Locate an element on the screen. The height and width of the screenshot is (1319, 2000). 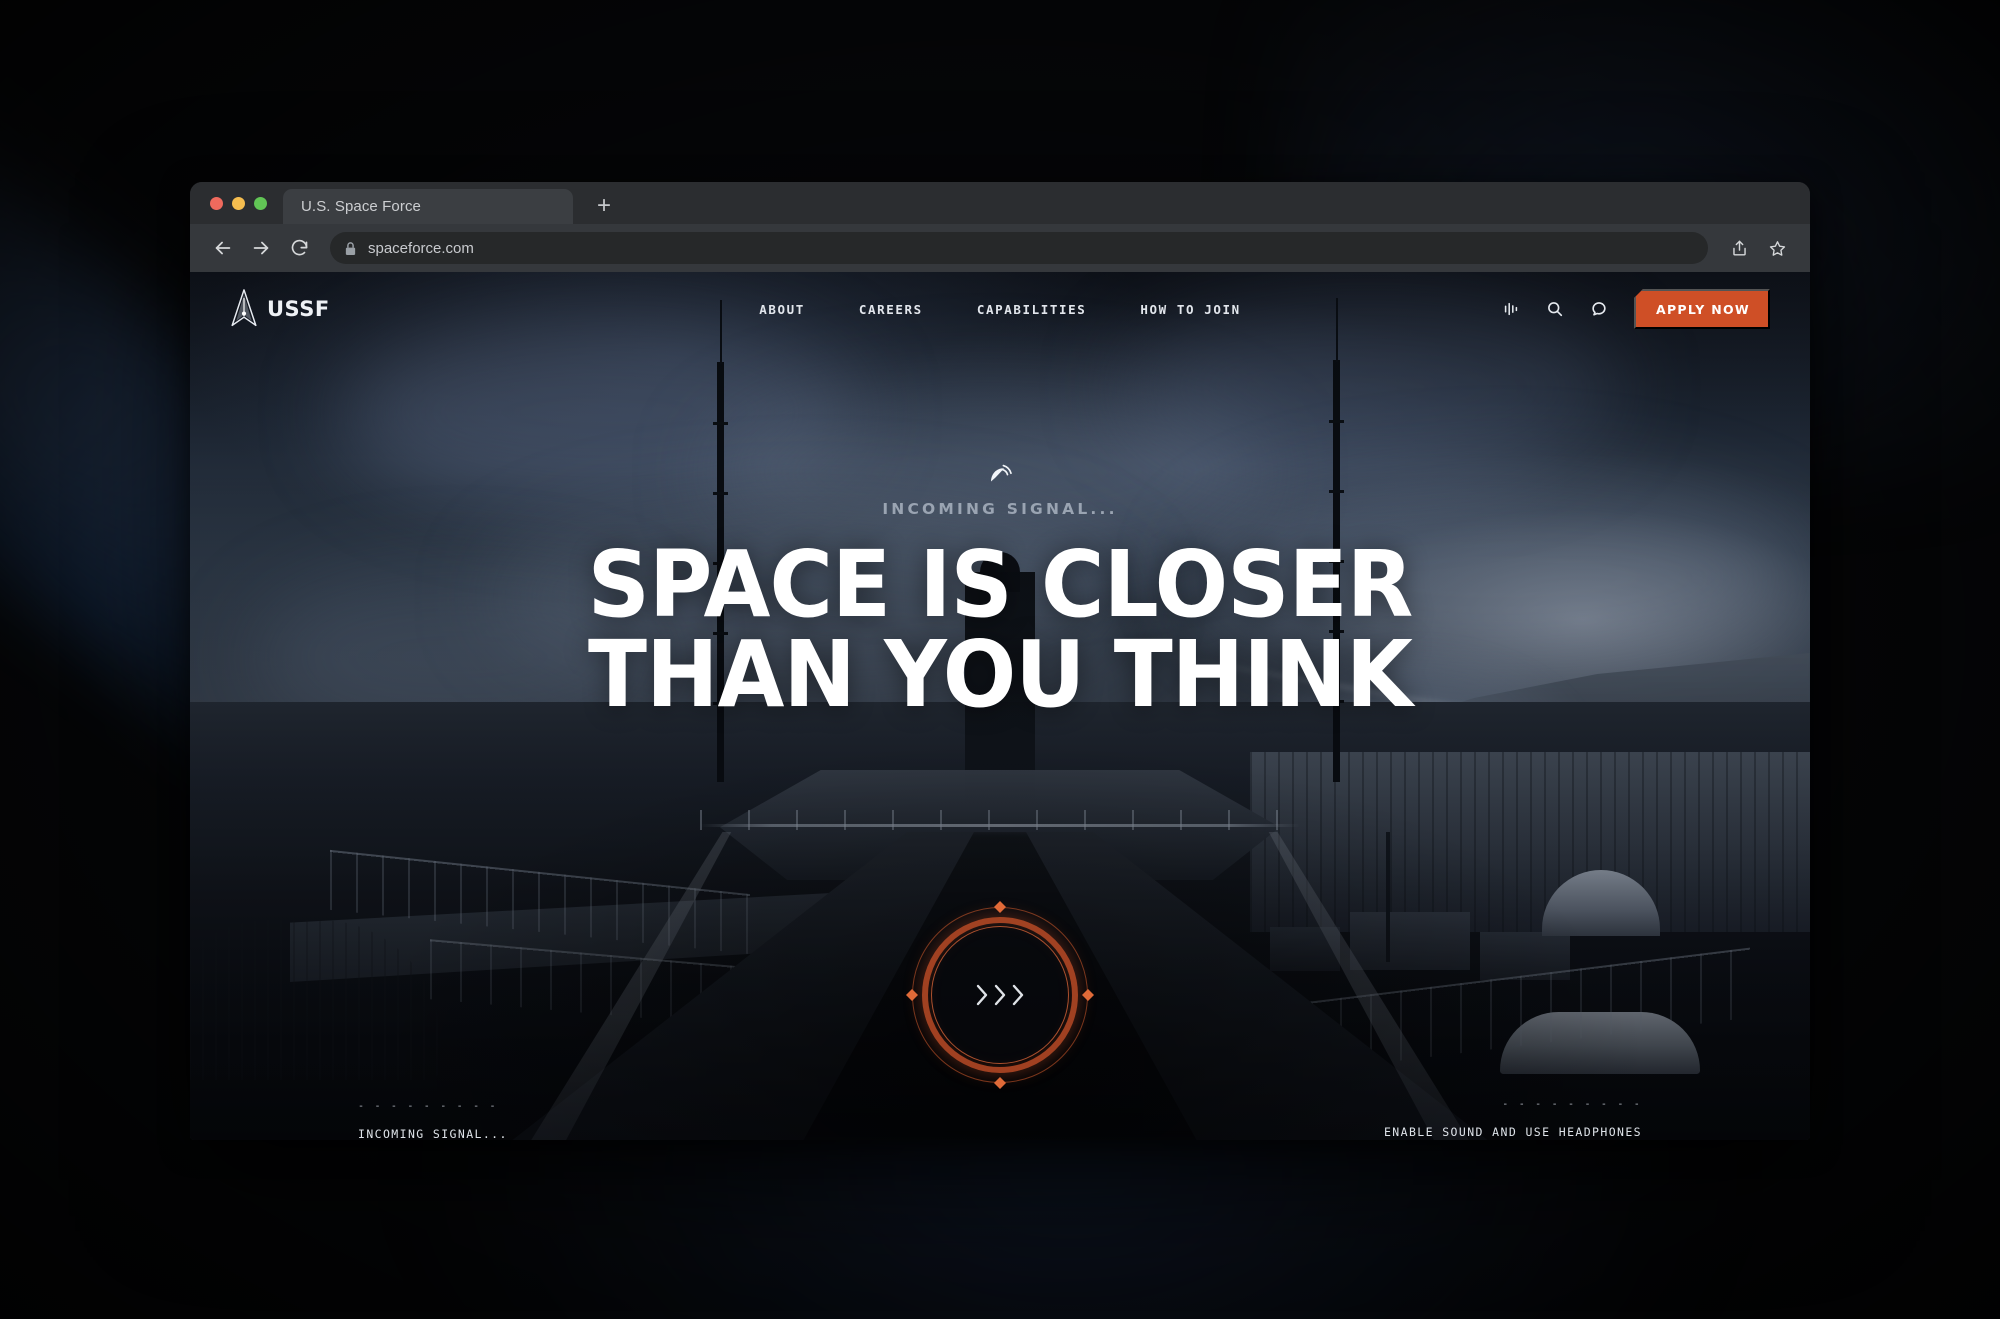
browser-toolbar: spaceforce.com is located at coordinates (1000, 248).